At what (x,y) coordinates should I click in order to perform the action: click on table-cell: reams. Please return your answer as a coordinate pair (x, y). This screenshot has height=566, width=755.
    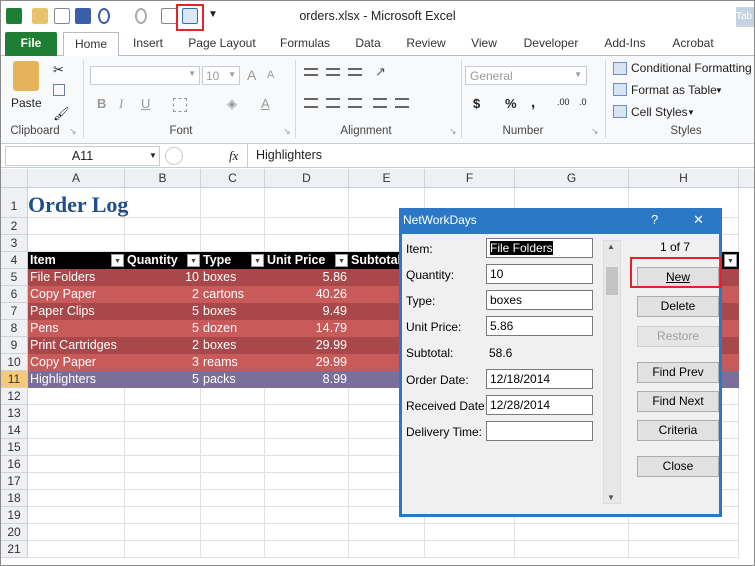
    Looking at the image, I should click on (233, 362).